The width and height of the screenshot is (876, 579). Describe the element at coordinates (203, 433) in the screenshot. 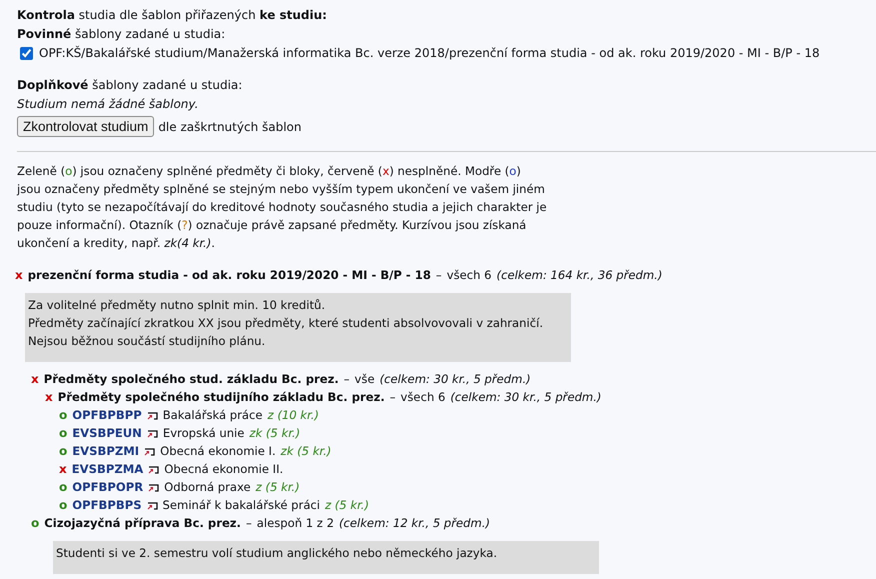

I see `course-name: Evropská unie` at that location.